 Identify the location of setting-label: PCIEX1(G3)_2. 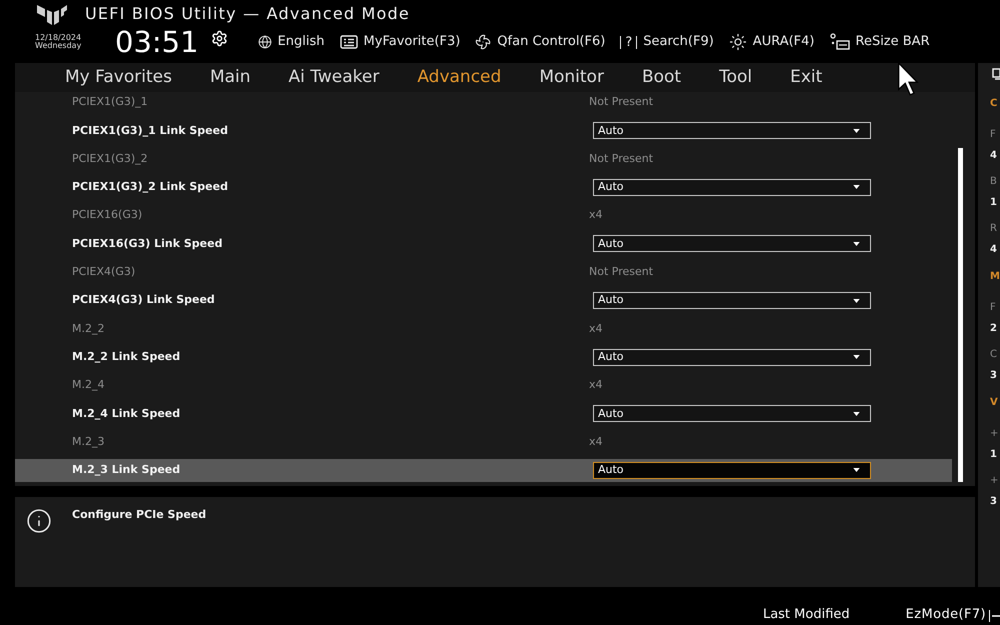
(110, 158).